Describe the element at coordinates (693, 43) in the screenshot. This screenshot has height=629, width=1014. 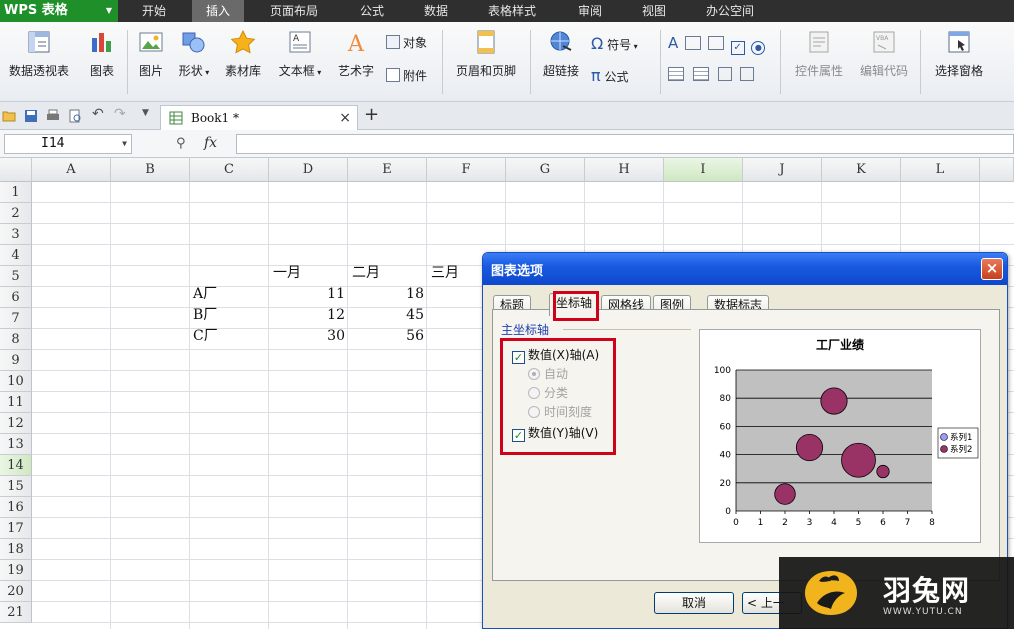
I see `groupbox-control-icon` at that location.